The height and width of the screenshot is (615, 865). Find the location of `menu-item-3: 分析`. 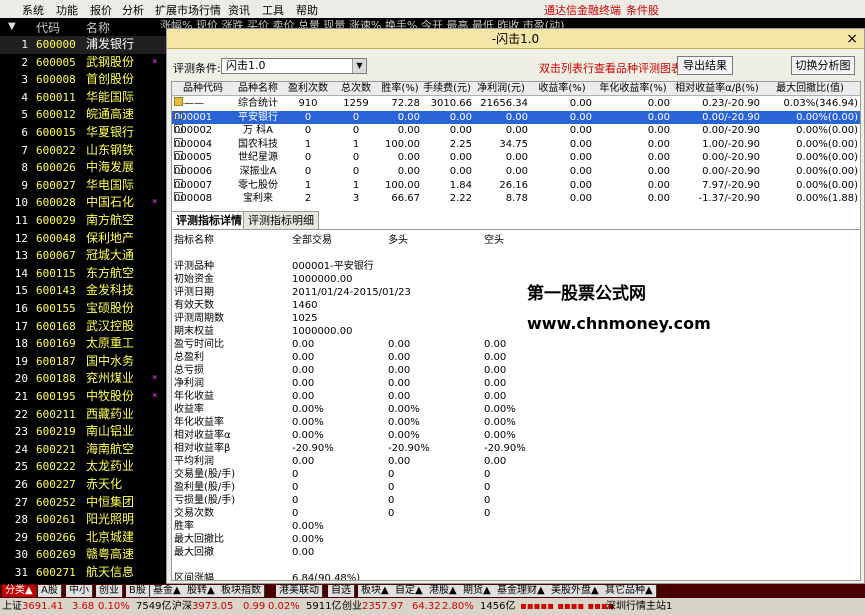

menu-item-3: 分析 is located at coordinates (133, 10).